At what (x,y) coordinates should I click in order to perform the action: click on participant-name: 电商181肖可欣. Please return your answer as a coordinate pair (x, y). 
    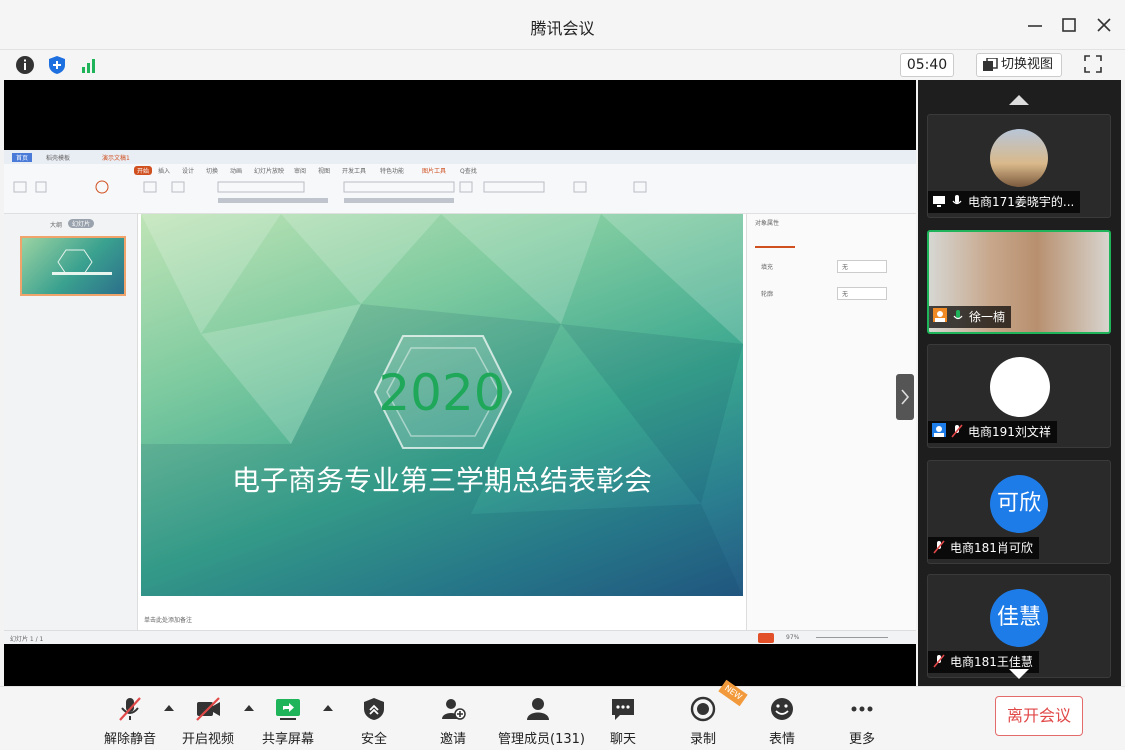
    Looking at the image, I should click on (991, 548).